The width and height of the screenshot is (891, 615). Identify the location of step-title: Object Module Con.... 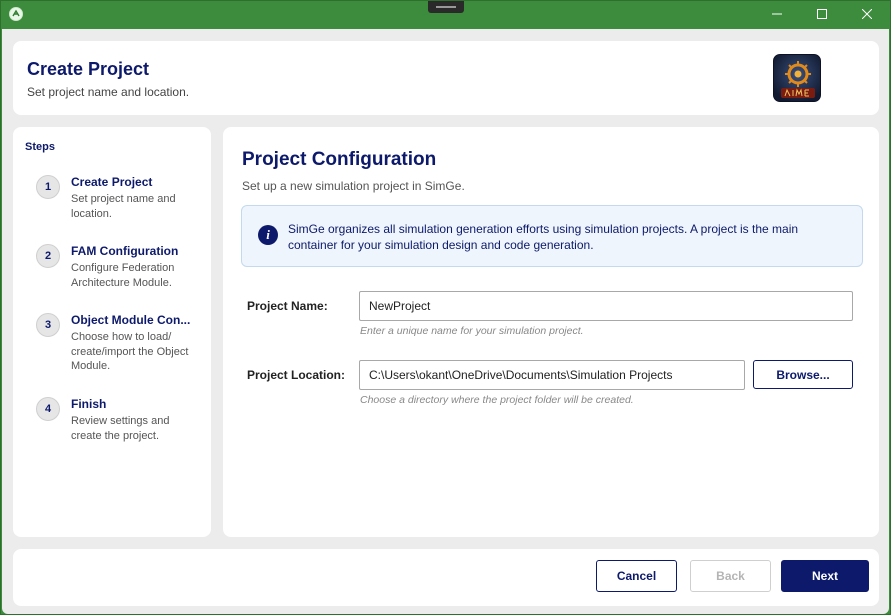
(131, 320).